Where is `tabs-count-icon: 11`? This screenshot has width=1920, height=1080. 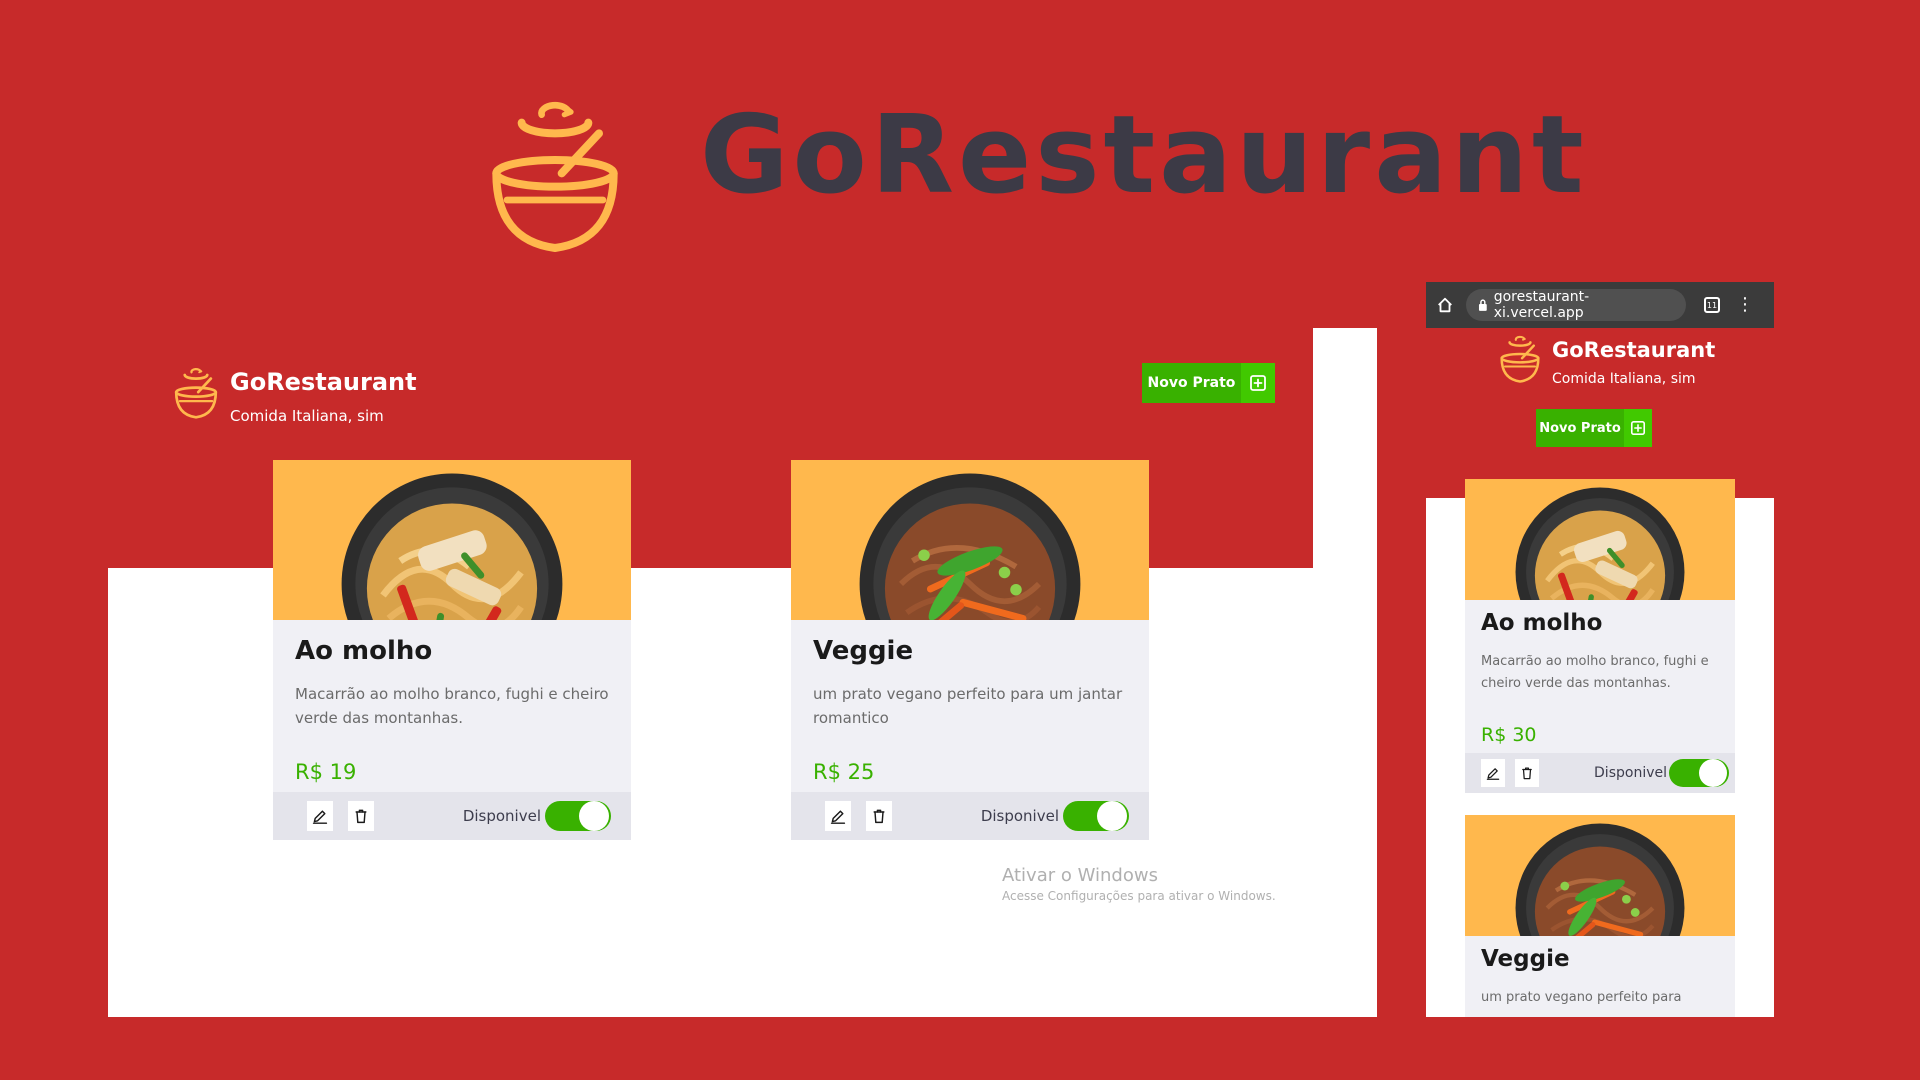 tabs-count-icon: 11 is located at coordinates (1712, 305).